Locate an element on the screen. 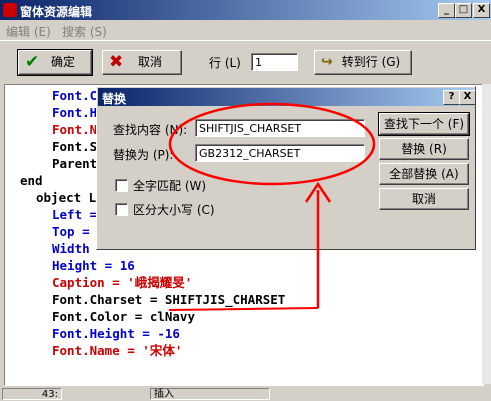 The height and width of the screenshot is (401, 491). minimize-button: _ is located at coordinates (446, 10).